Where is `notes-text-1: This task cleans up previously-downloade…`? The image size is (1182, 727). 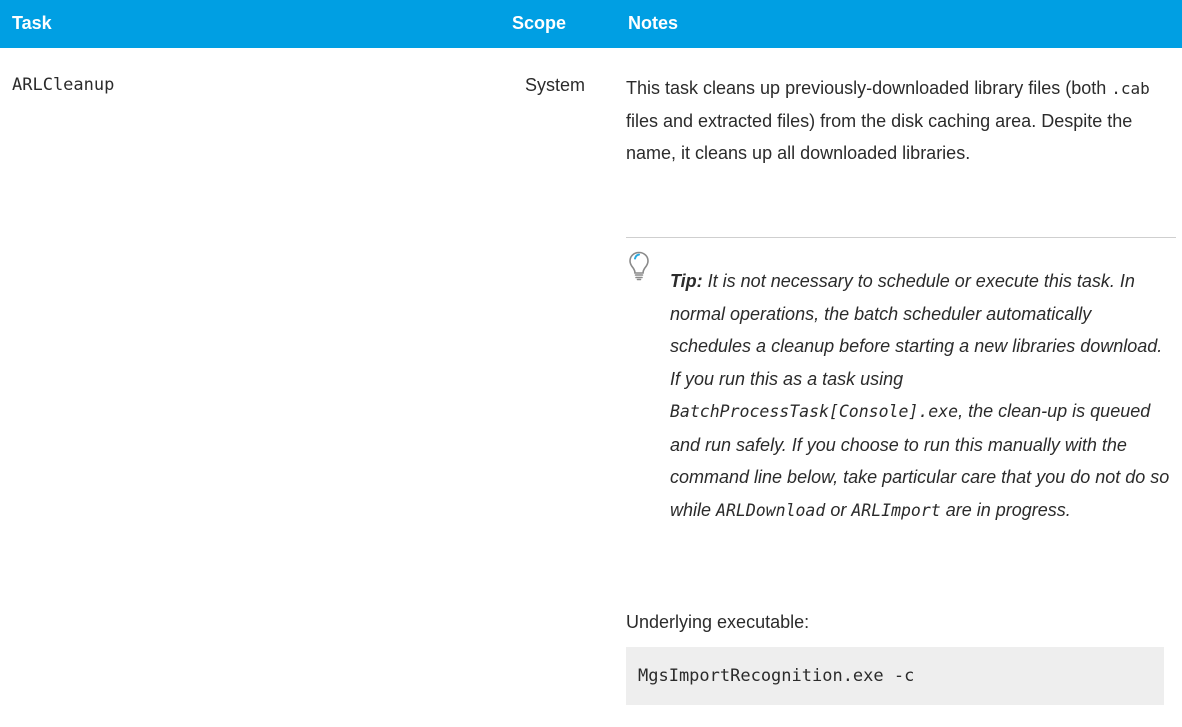 notes-text-1: This task cleans up previously-downloade… is located at coordinates (869, 88).